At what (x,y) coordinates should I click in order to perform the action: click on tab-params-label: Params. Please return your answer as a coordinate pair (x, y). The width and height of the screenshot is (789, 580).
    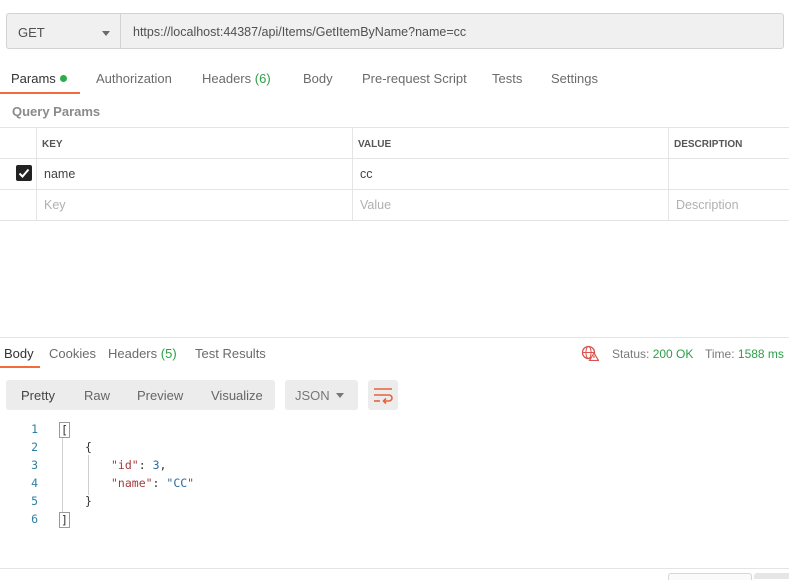
    Looking at the image, I should click on (33, 78).